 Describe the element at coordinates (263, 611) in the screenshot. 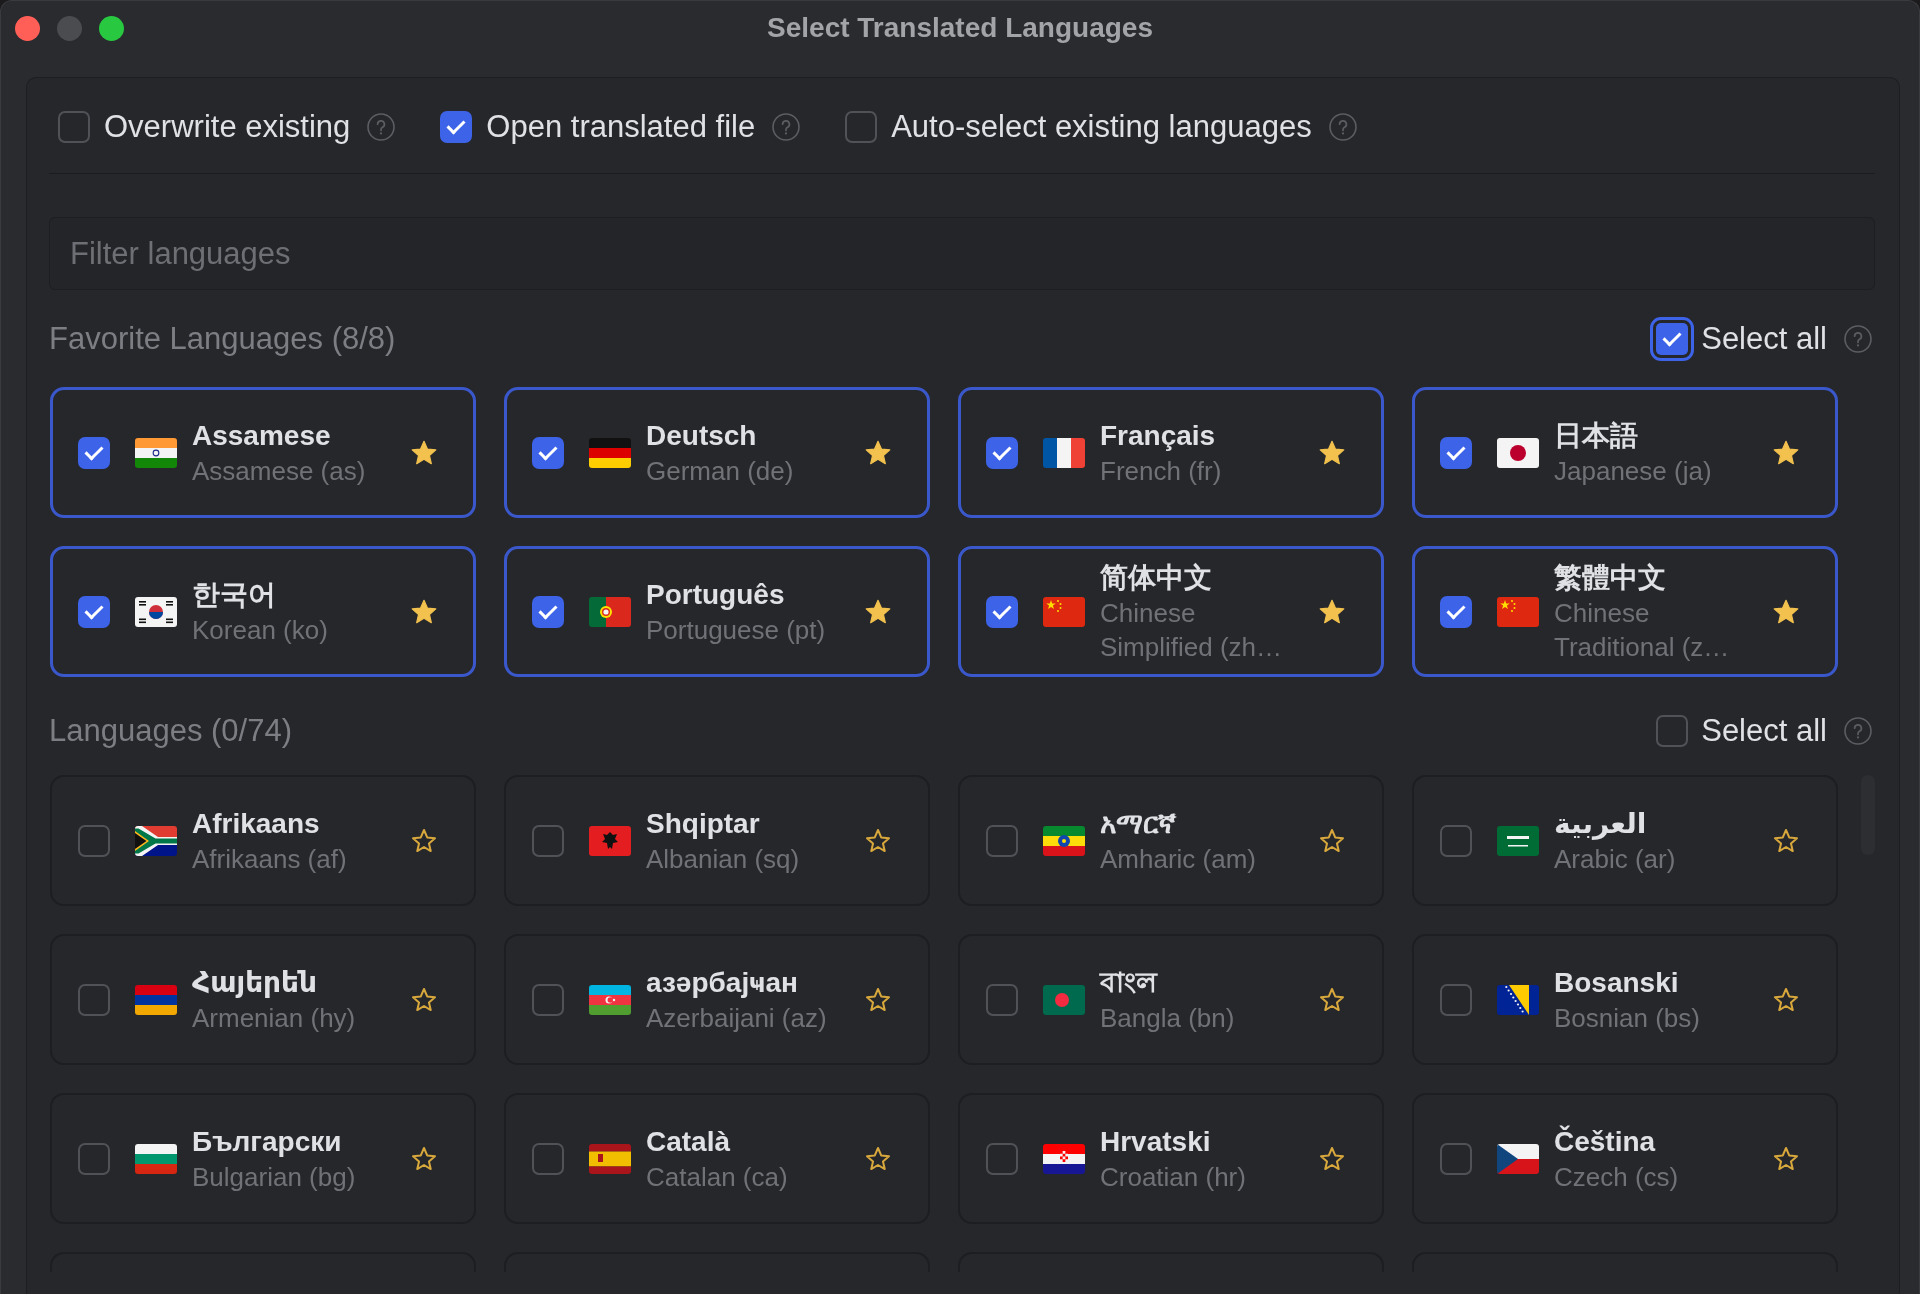

I see `language-card: 한국어 Korean (ko)` at that location.